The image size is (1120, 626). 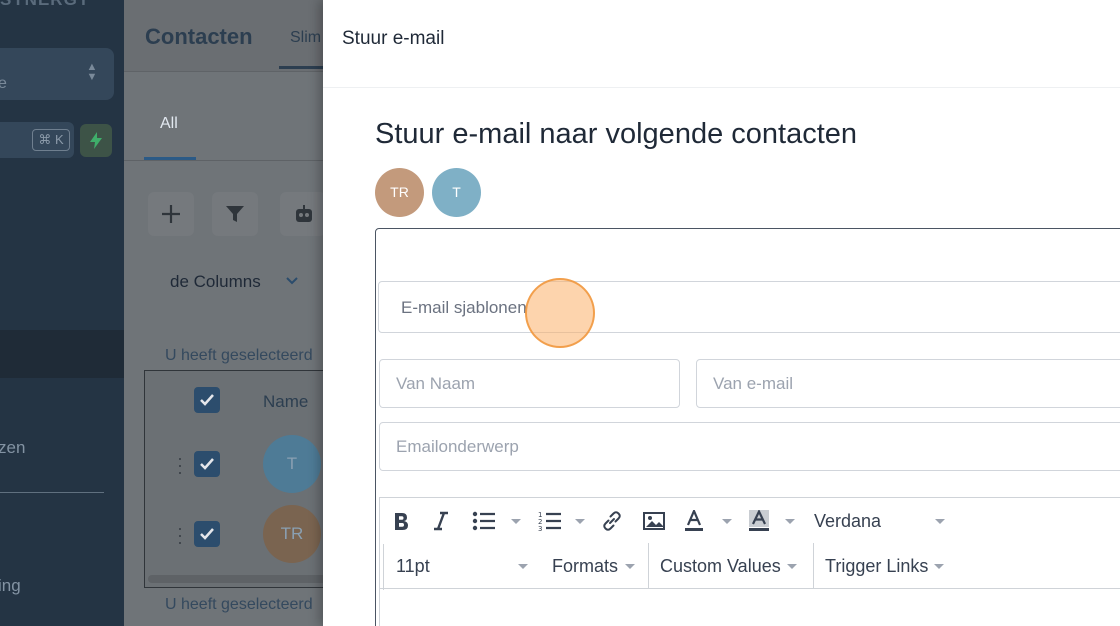 I want to click on editor-toolbar-row: 11pt Formats Custom Values Trigger Links, so click(x=750, y=566).